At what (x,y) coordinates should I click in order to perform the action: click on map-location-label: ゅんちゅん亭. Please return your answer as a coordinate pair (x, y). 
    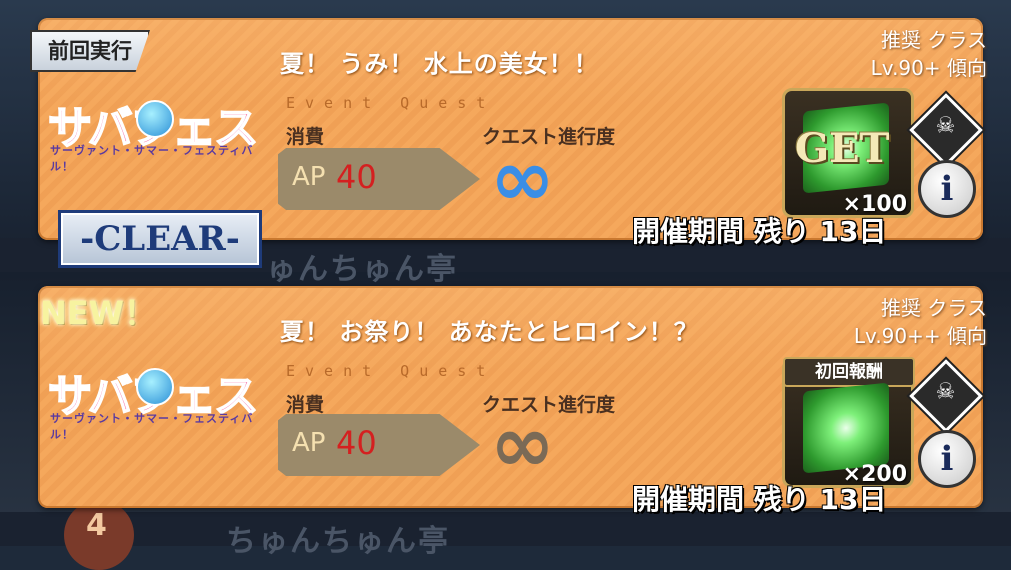
    Looking at the image, I should click on (362, 269).